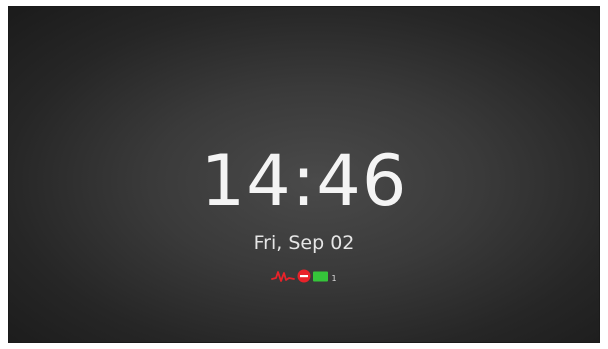 This screenshot has height=349, width=608. I want to click on status-icons: 1, so click(304, 276).